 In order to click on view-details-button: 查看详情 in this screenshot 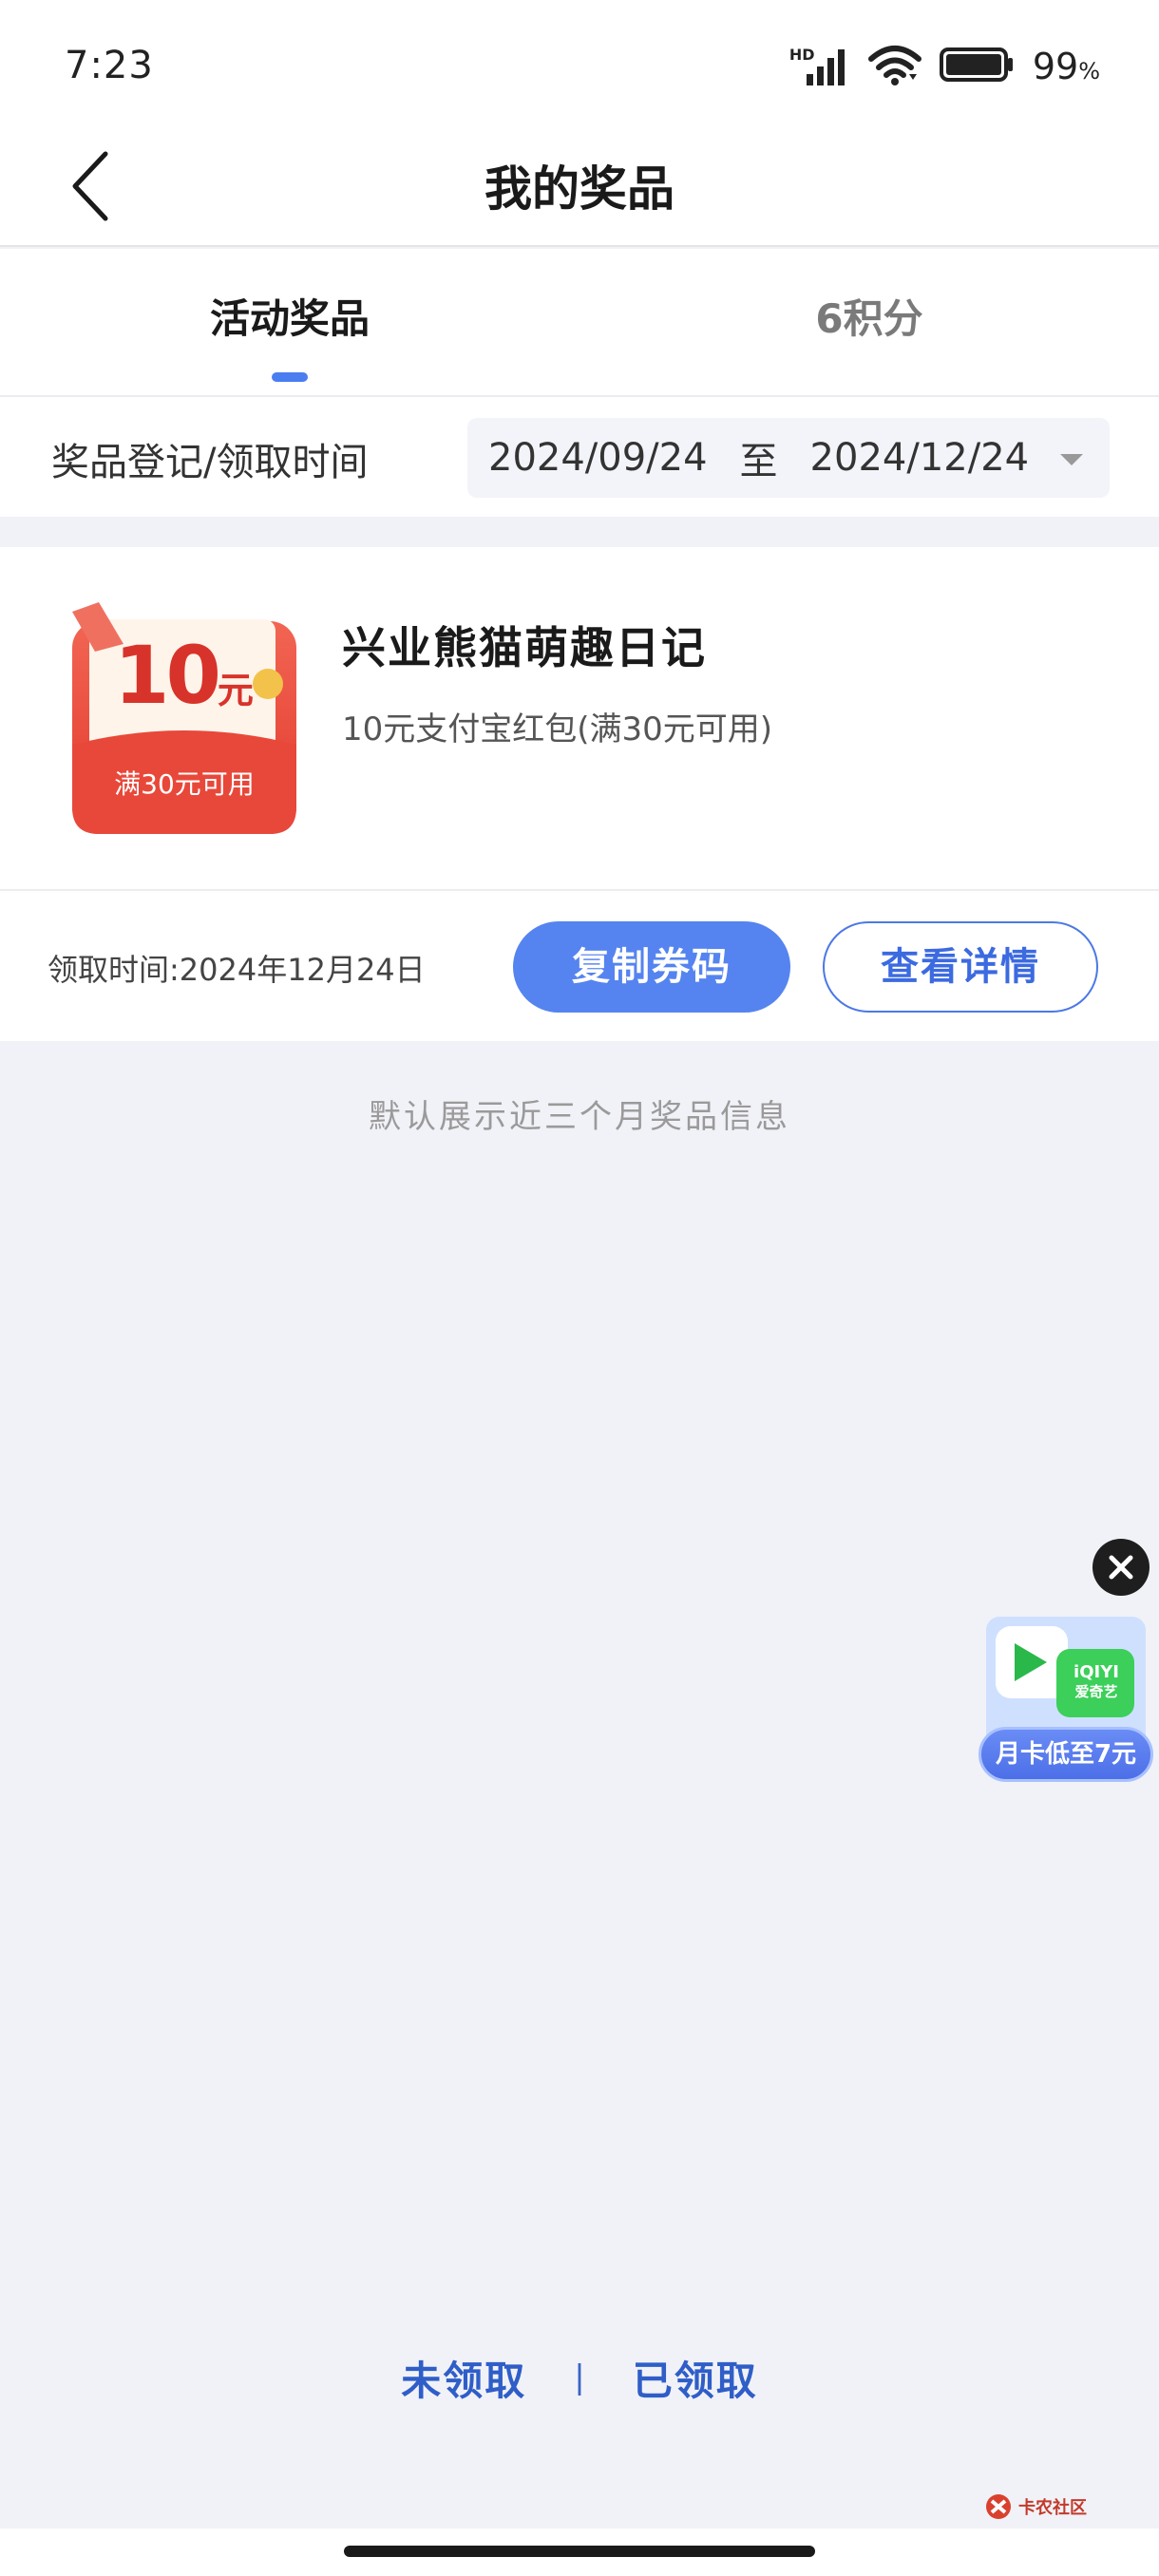, I will do `click(960, 967)`.